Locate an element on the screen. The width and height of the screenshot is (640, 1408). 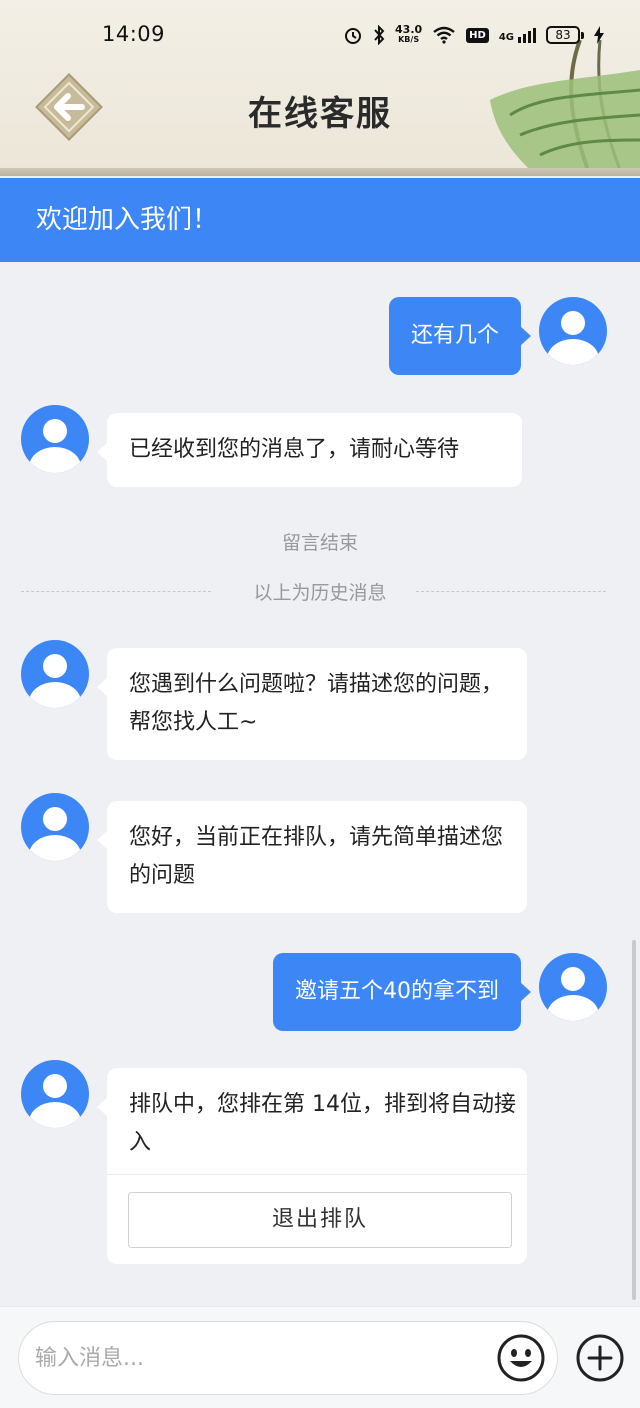
bluetooth-icon is located at coordinates (379, 35).